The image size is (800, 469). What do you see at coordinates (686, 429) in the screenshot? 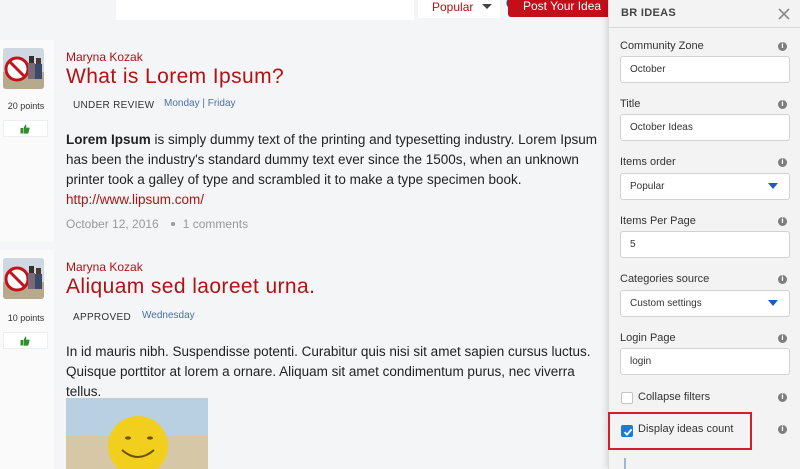
I see `checkbox-label: Display ideas count` at bounding box center [686, 429].